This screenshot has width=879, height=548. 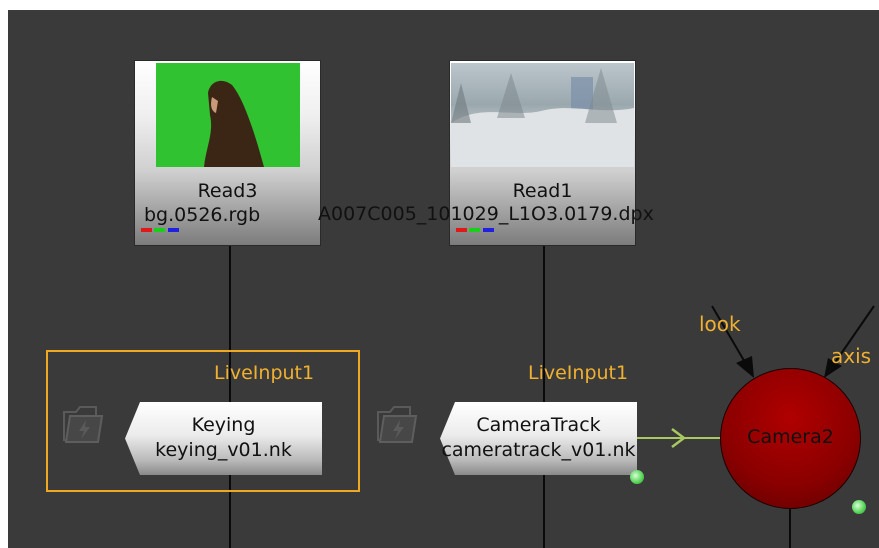 What do you see at coordinates (223, 438) in the screenshot?
I see `live-input-node-keying: Keying keying_v01.nk` at bounding box center [223, 438].